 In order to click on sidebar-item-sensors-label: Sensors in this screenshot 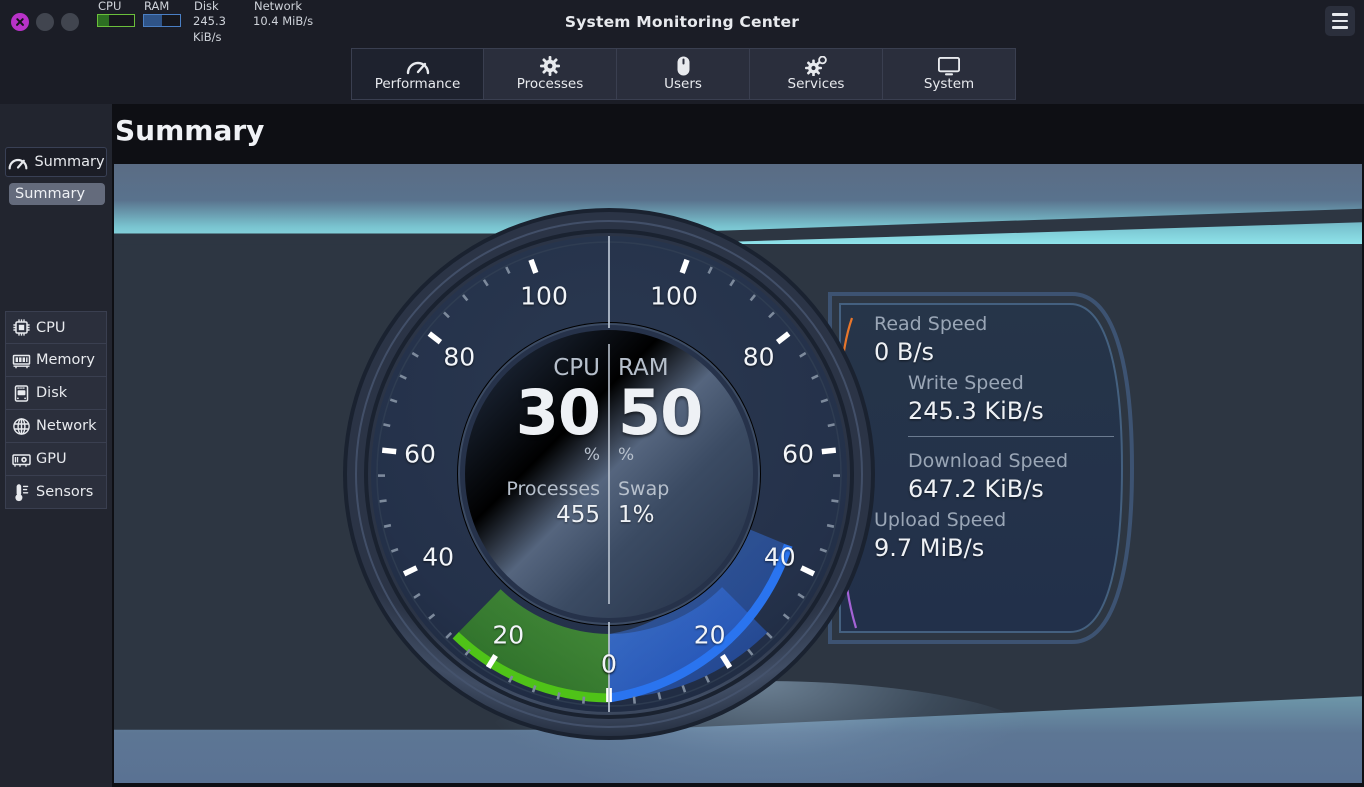, I will do `click(65, 492)`.